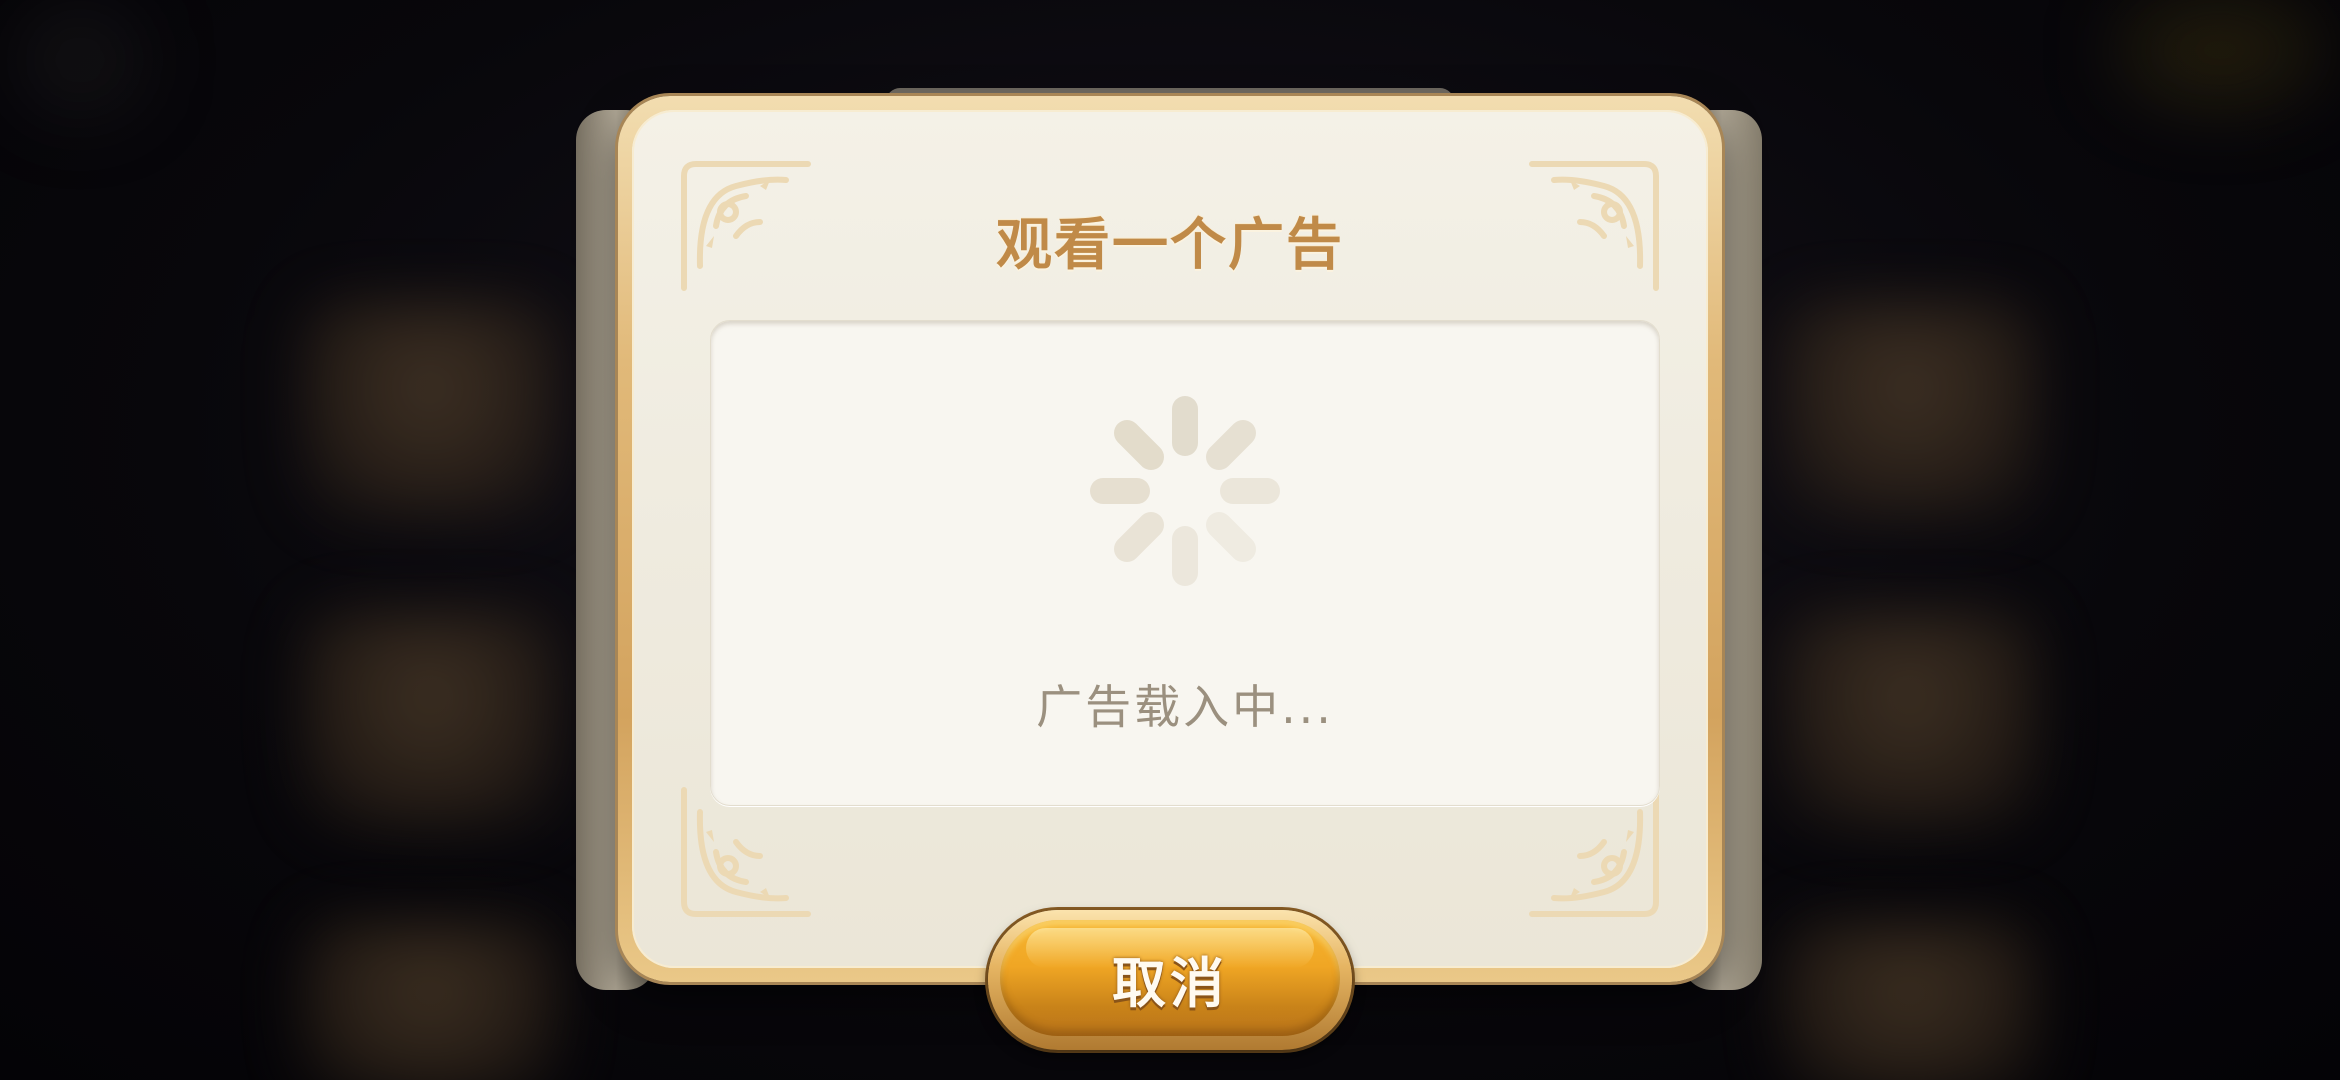 The image size is (2340, 1080). Describe the element at coordinates (1170, 983) in the screenshot. I see `cancel-button-label: 取消` at that location.